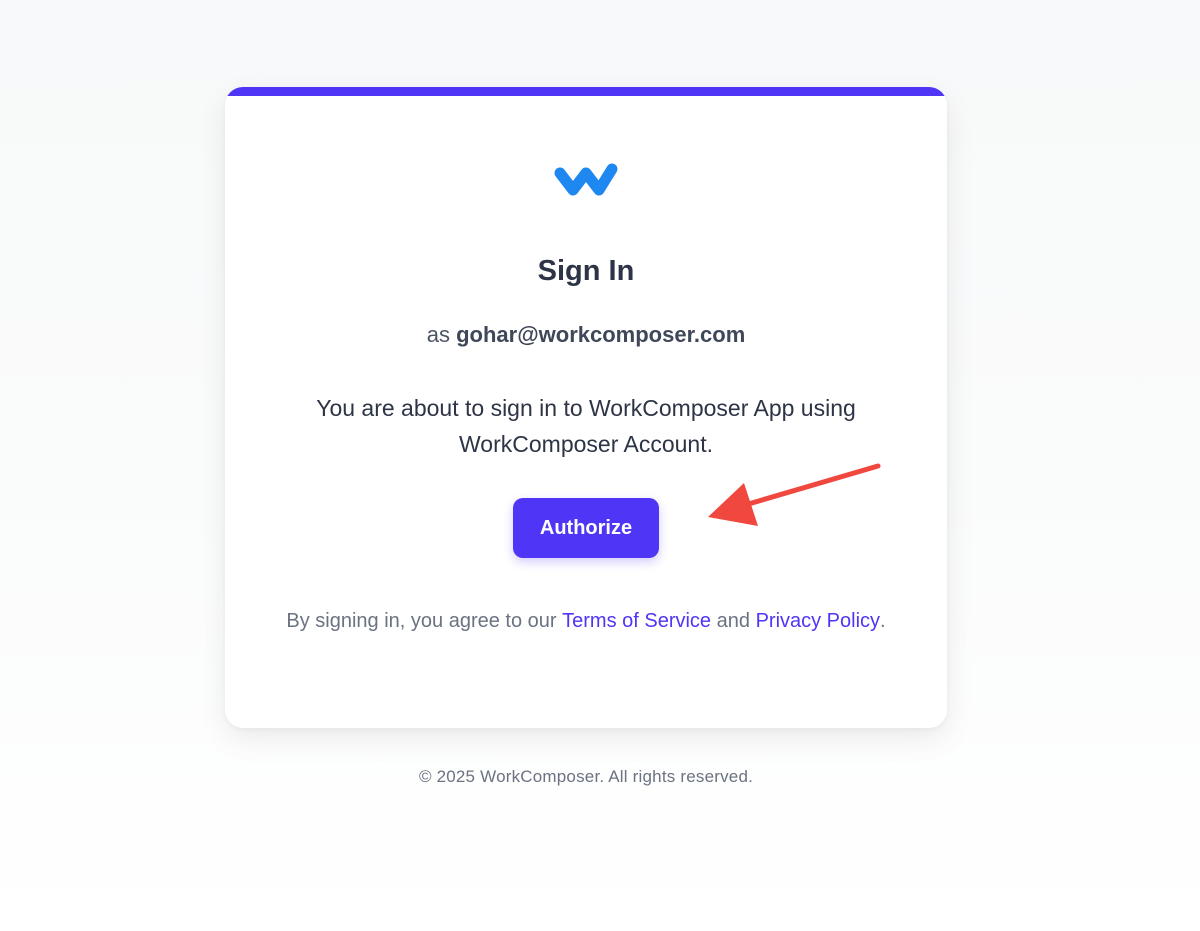 The width and height of the screenshot is (1200, 931). What do you see at coordinates (586, 181) in the screenshot?
I see `workcomposer-logo-icon` at bounding box center [586, 181].